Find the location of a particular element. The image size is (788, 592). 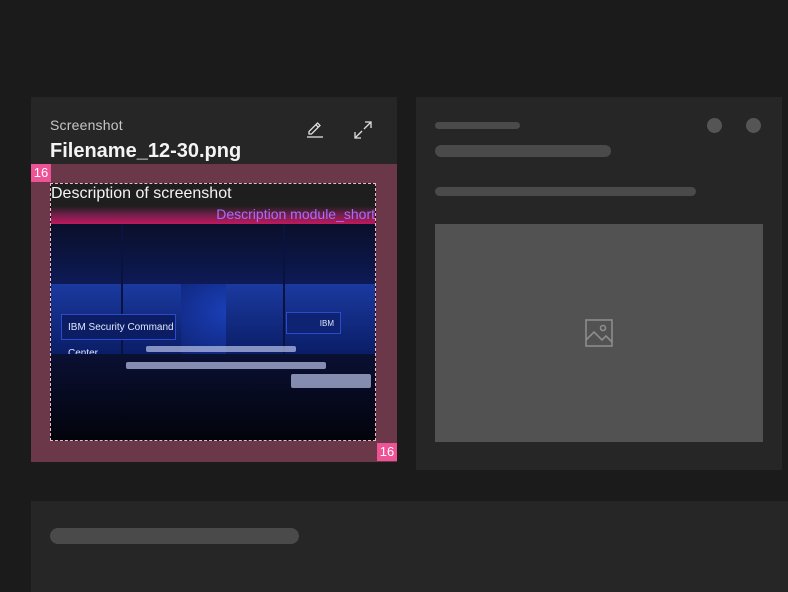

image-icon is located at coordinates (599, 333).